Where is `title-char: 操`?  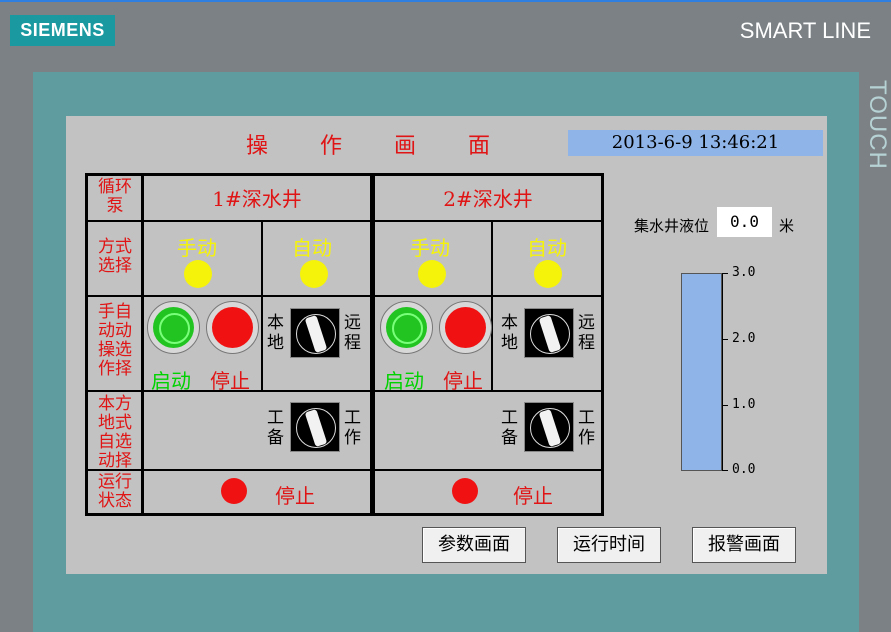 title-char: 操 is located at coordinates (257, 146).